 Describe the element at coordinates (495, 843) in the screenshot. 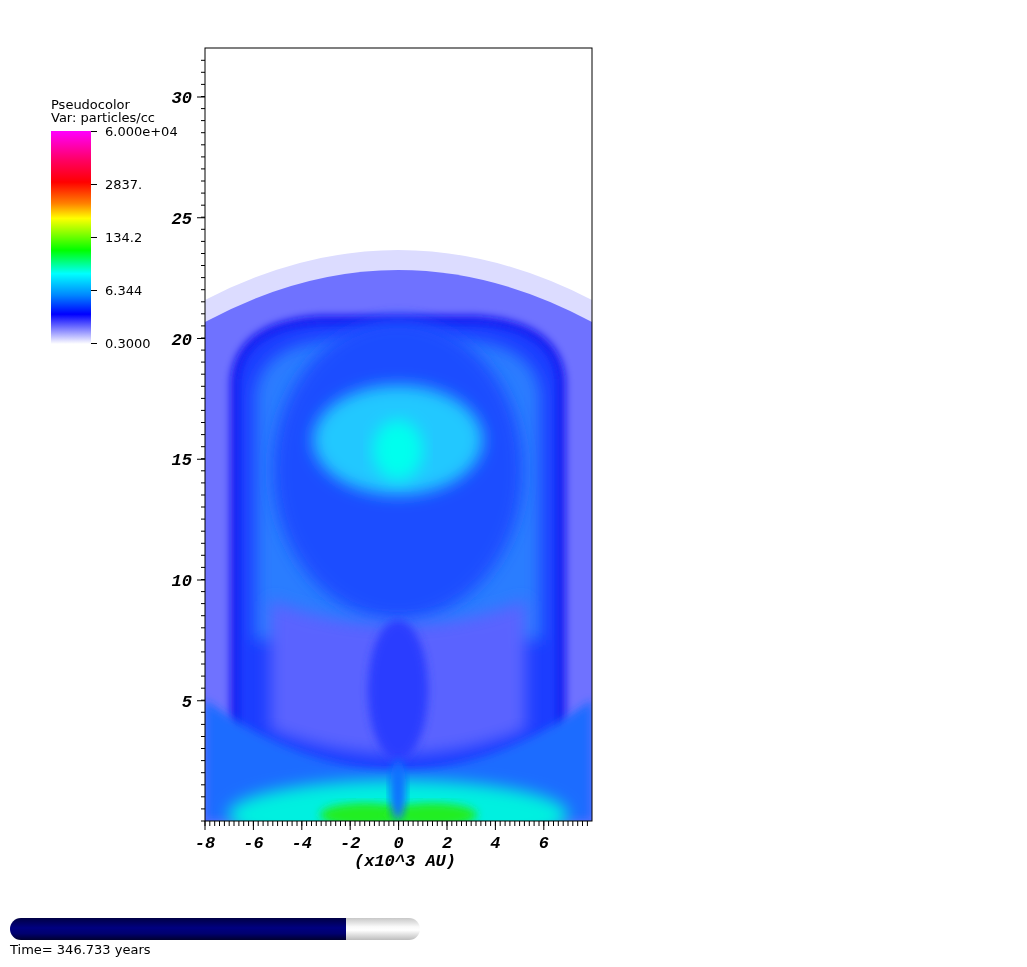

I see `x-tick-label: 4` at that location.